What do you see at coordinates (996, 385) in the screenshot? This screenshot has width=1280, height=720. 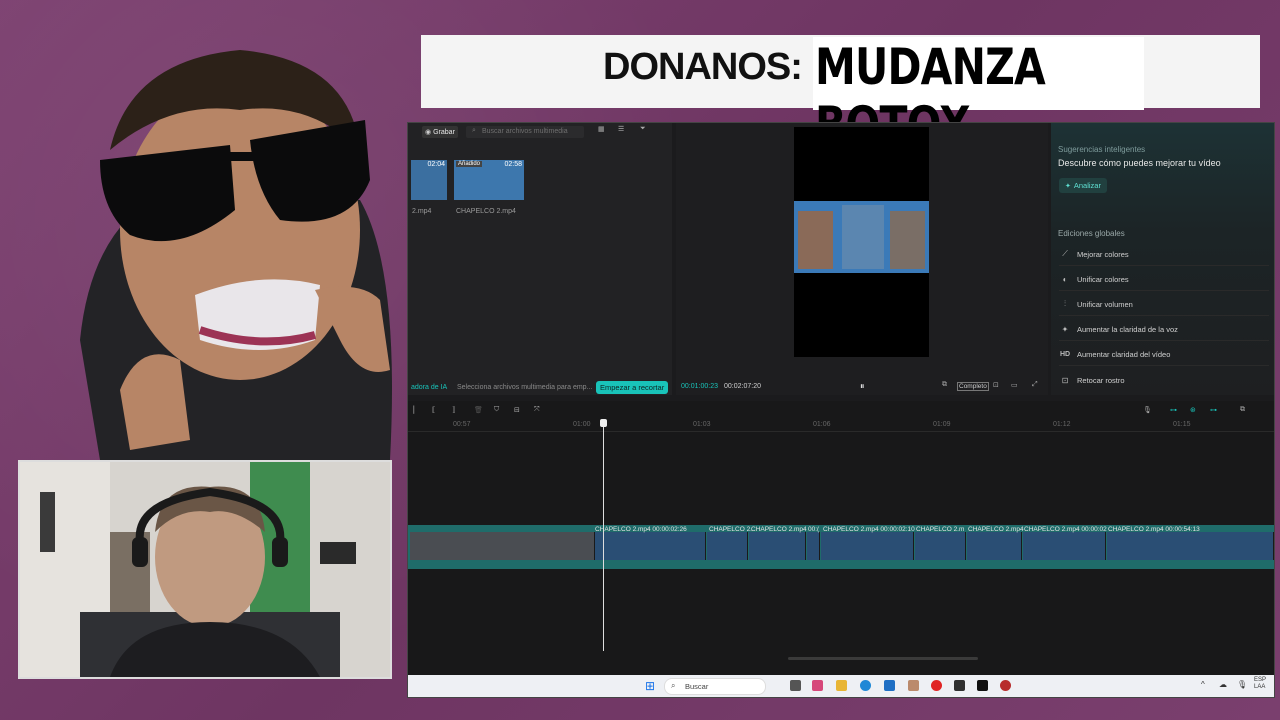 I see `snapshot-icon: ⊡` at bounding box center [996, 385].